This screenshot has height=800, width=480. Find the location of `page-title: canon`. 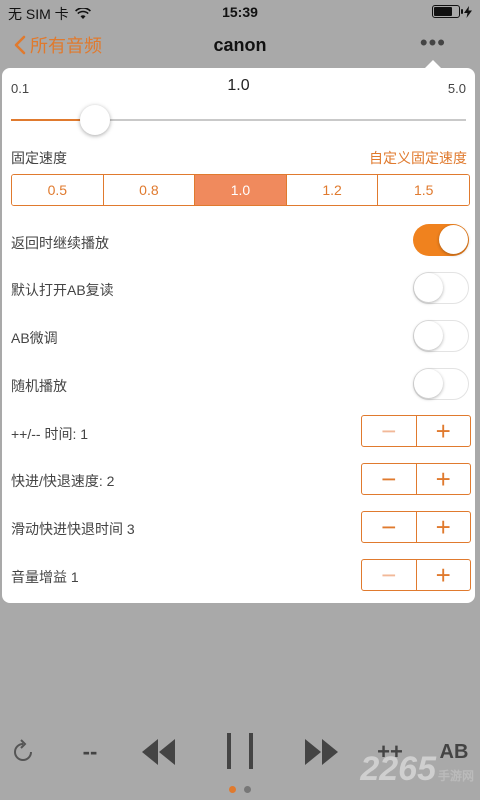

page-title: canon is located at coordinates (240, 45).